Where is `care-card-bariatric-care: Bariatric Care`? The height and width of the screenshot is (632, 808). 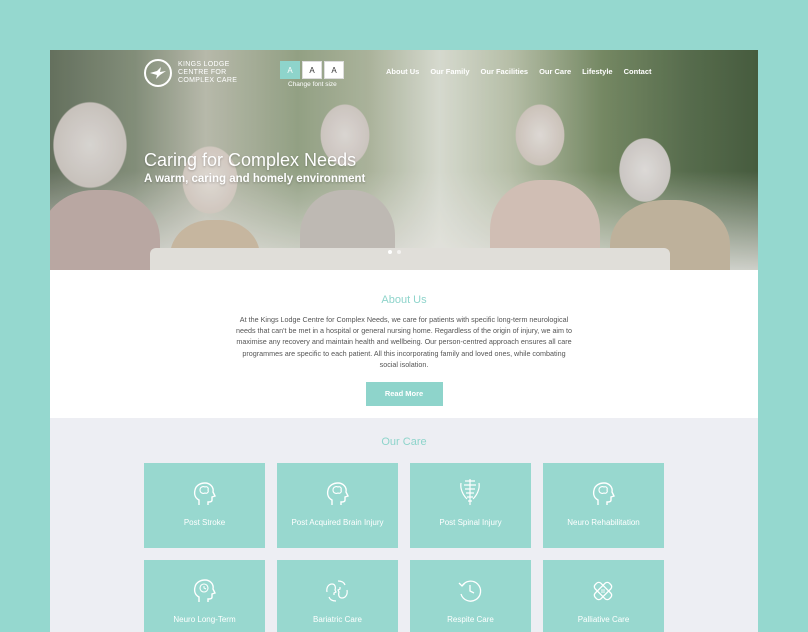
care-card-bariatric-care: Bariatric Care is located at coordinates (337, 596).